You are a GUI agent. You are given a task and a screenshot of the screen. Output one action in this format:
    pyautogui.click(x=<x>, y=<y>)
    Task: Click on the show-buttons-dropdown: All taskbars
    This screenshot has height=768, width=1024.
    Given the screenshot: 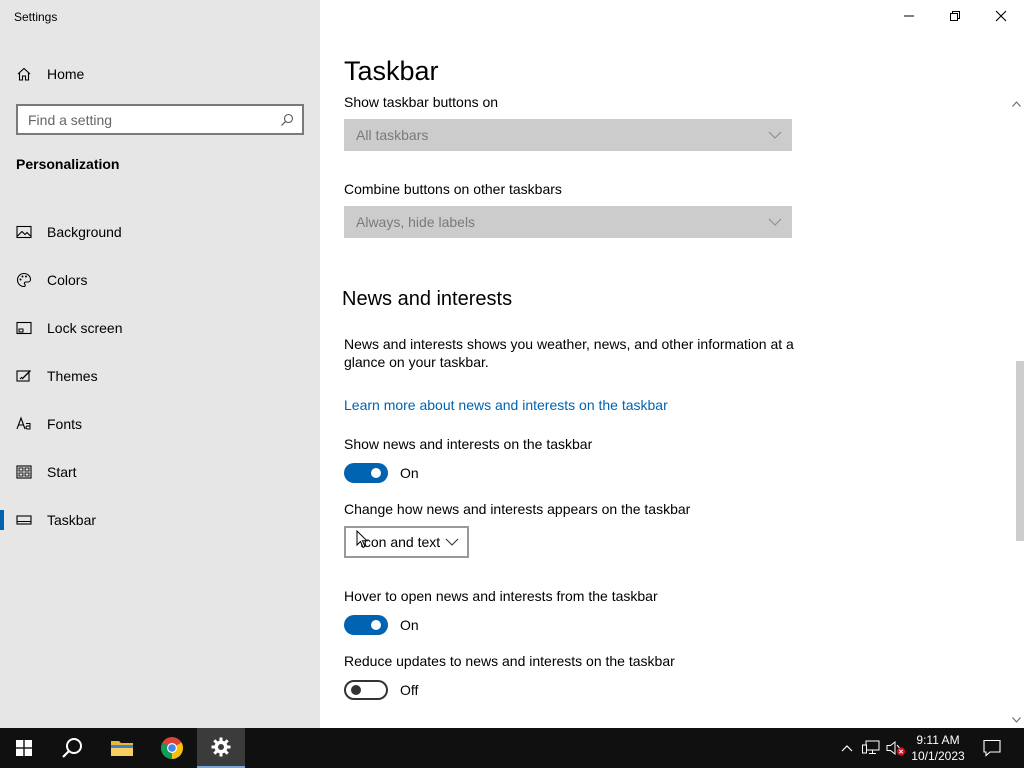 What is the action you would take?
    pyautogui.click(x=568, y=135)
    